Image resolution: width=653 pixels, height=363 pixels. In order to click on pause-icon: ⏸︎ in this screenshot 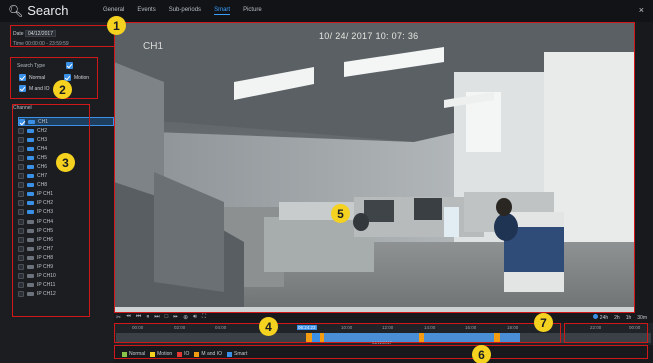, I will do `click(147, 317)`.